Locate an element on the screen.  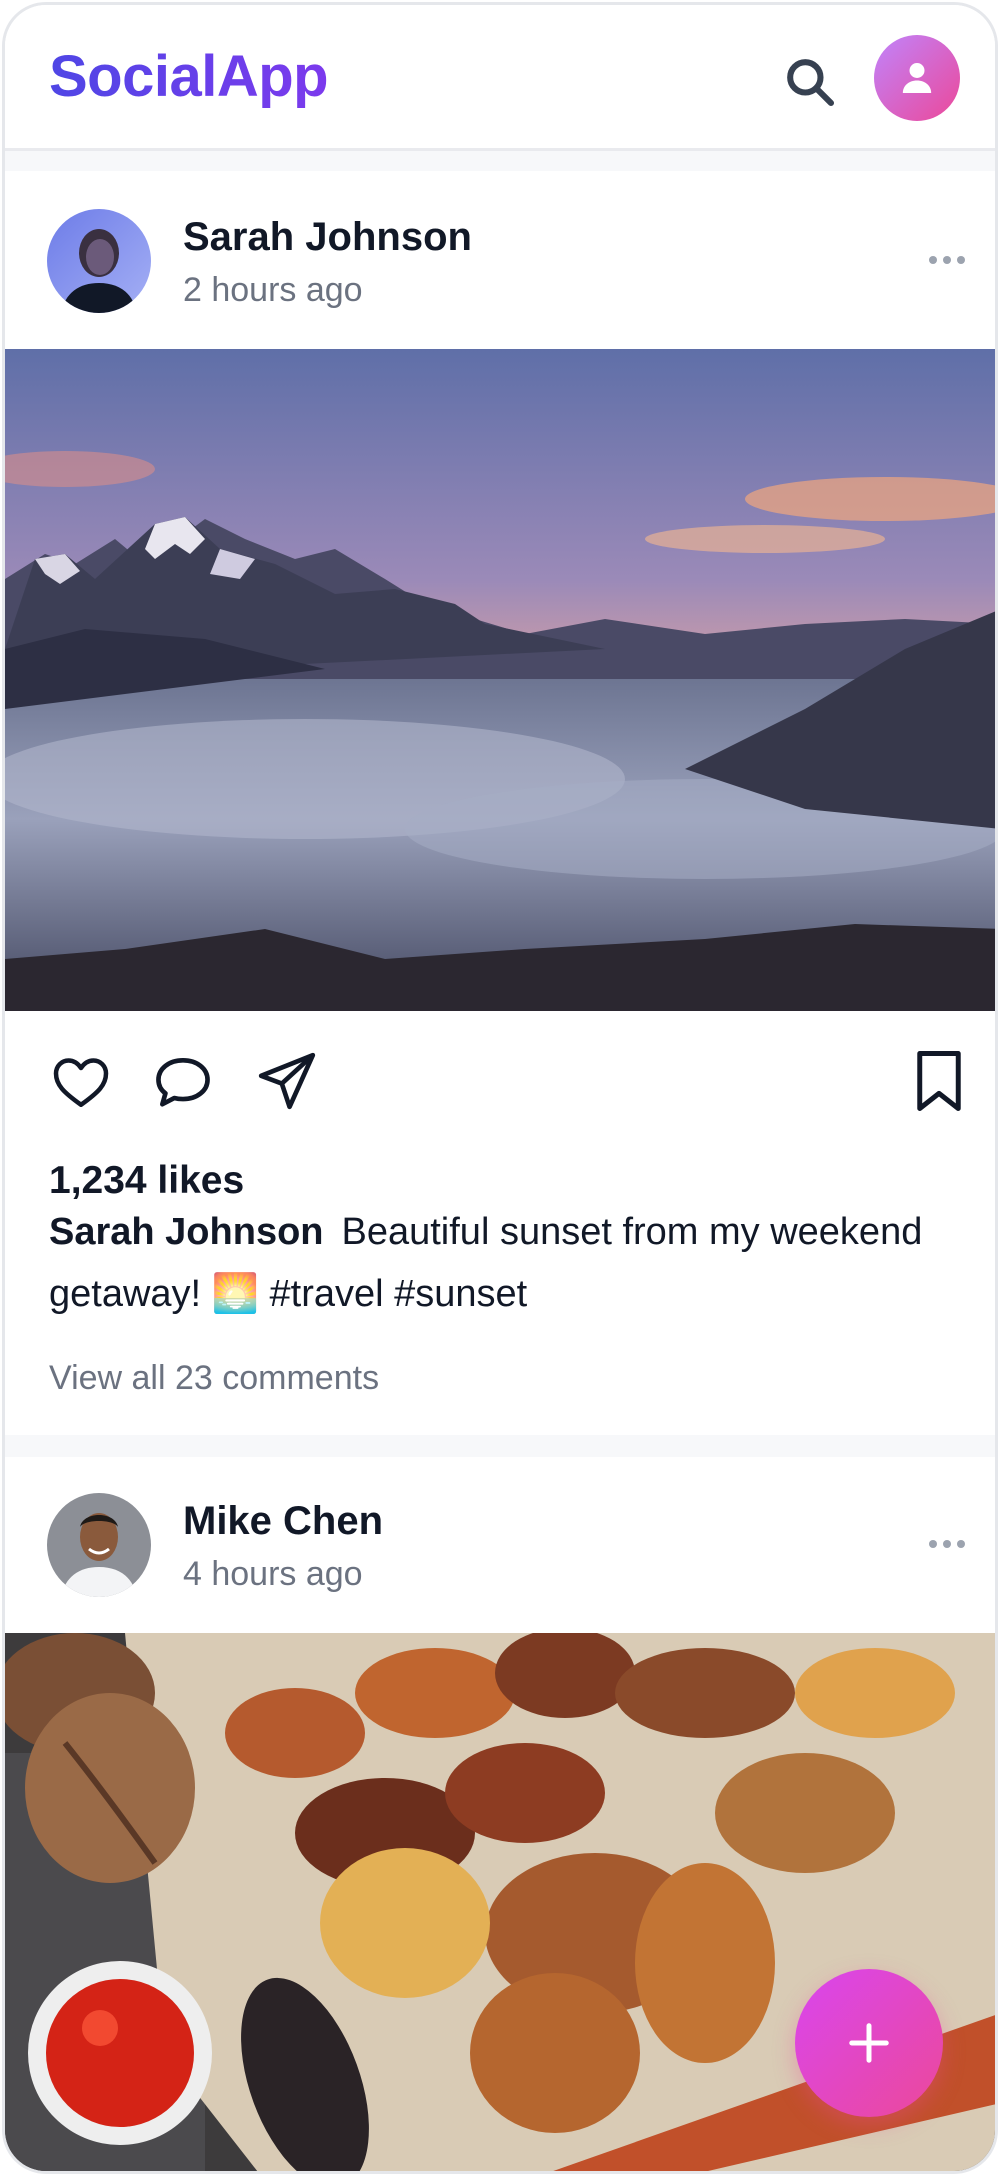
search-icon is located at coordinates (811, 83).